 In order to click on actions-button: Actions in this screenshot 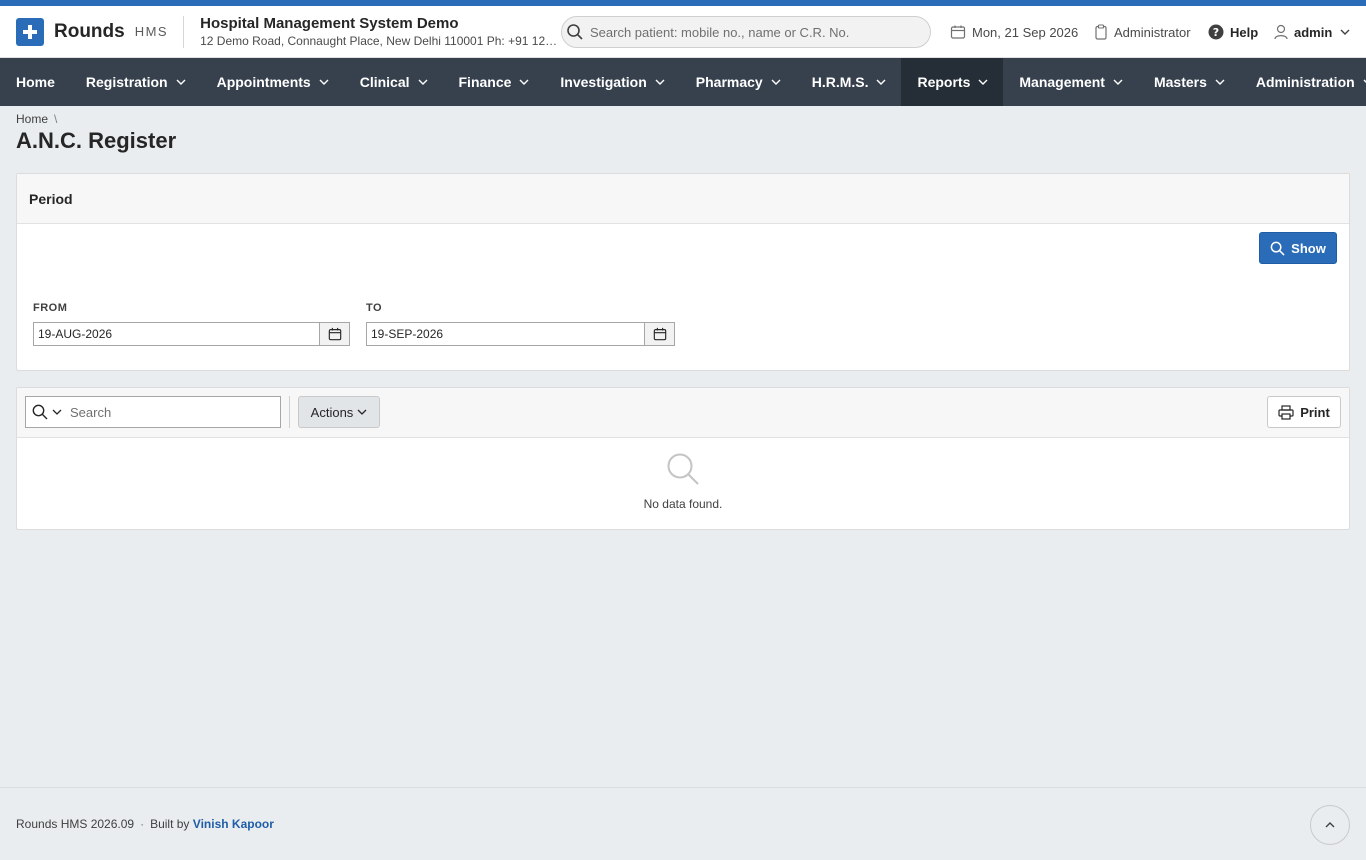, I will do `click(339, 412)`.